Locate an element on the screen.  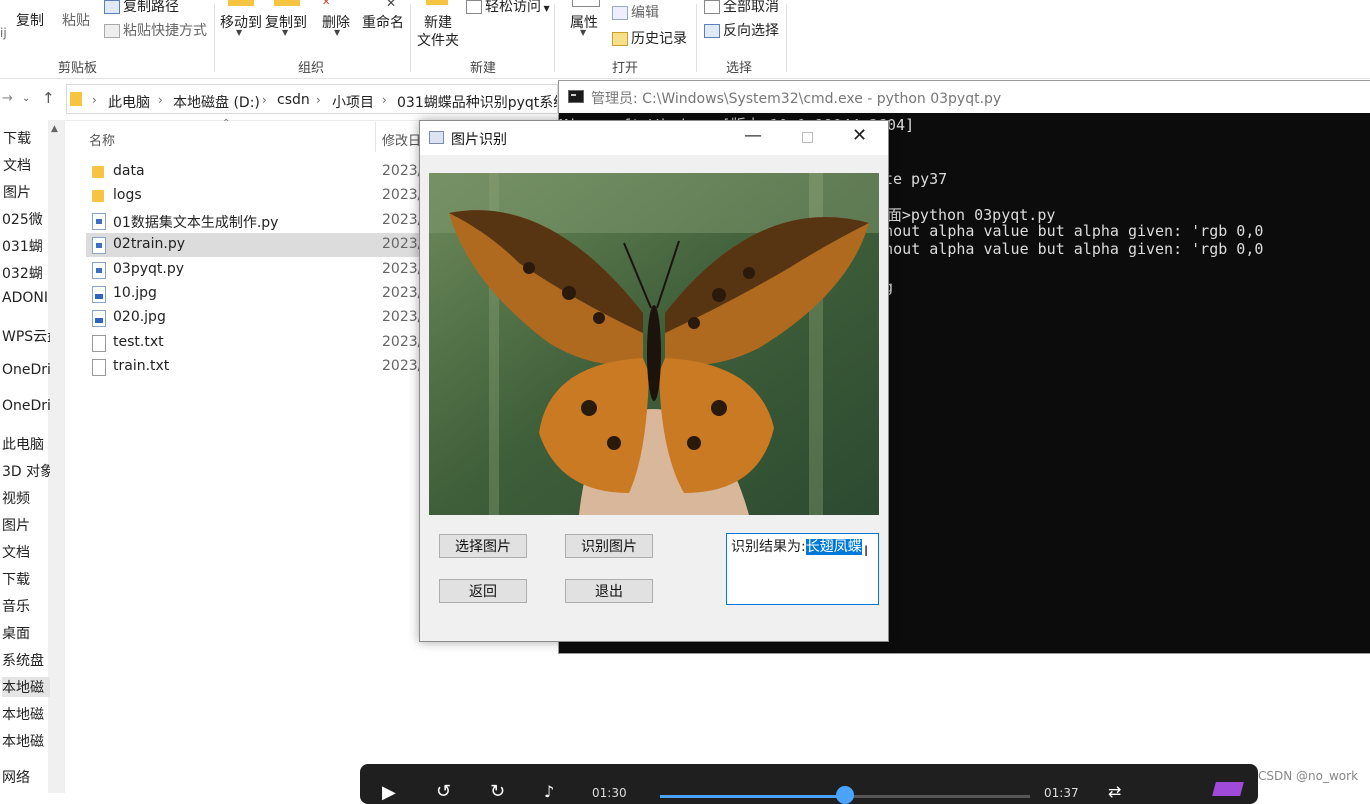
file-row: test.txt 2023/ is located at coordinates (256, 343).